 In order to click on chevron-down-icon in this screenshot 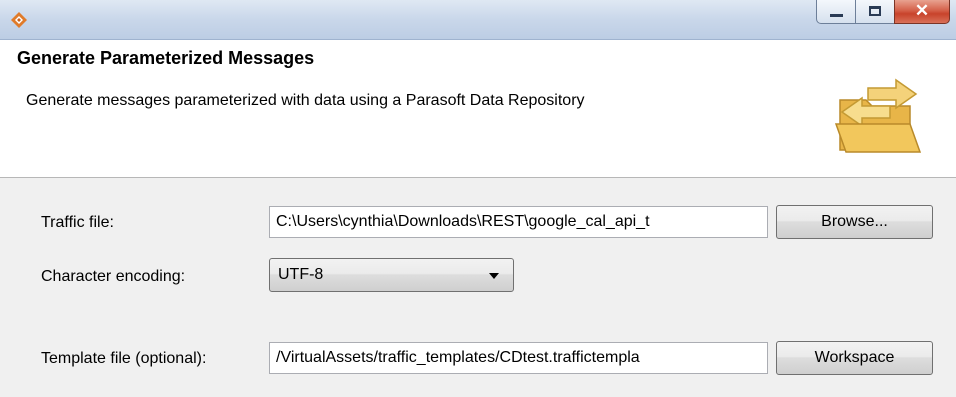, I will do `click(494, 276)`.